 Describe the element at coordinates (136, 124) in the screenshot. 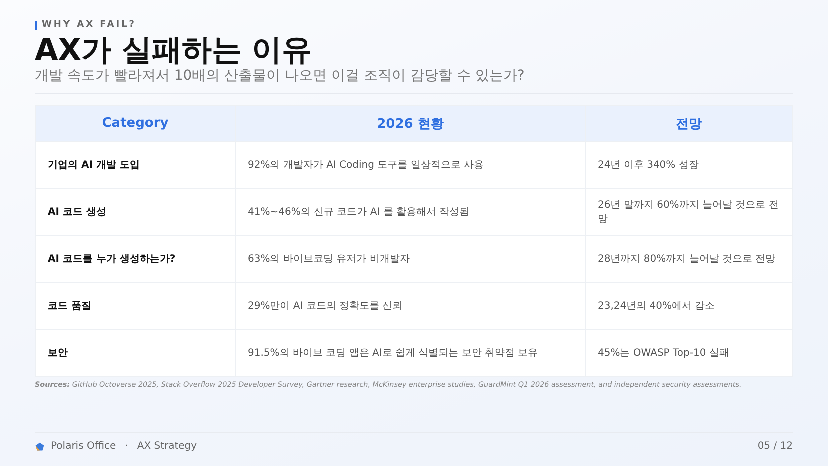

I see `column-header: Category` at that location.